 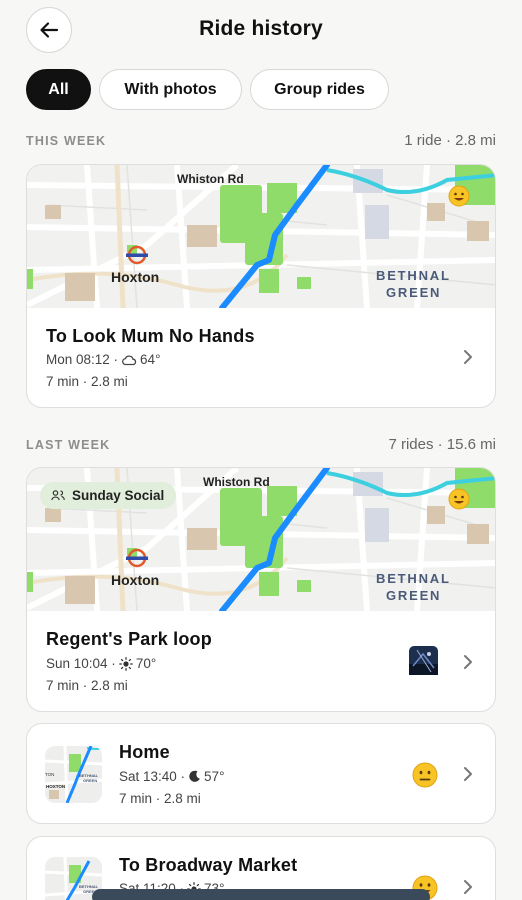 What do you see at coordinates (129, 639) in the screenshot?
I see `ride-name: Regent's Park loop` at bounding box center [129, 639].